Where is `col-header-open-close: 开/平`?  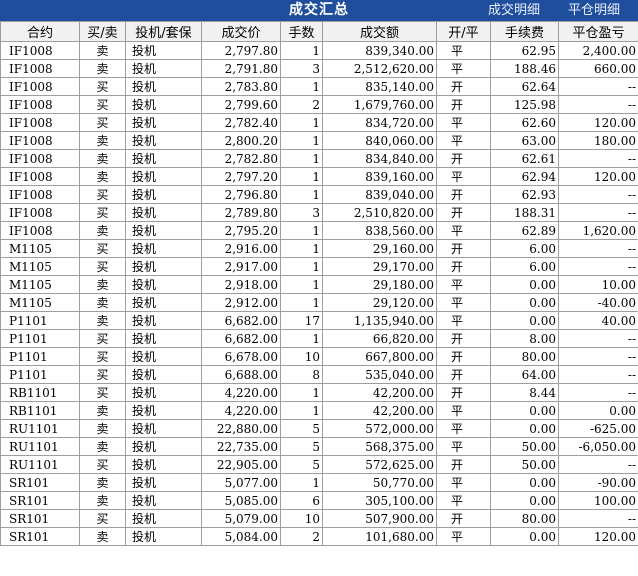 col-header-open-close: 开/平 is located at coordinates (463, 31).